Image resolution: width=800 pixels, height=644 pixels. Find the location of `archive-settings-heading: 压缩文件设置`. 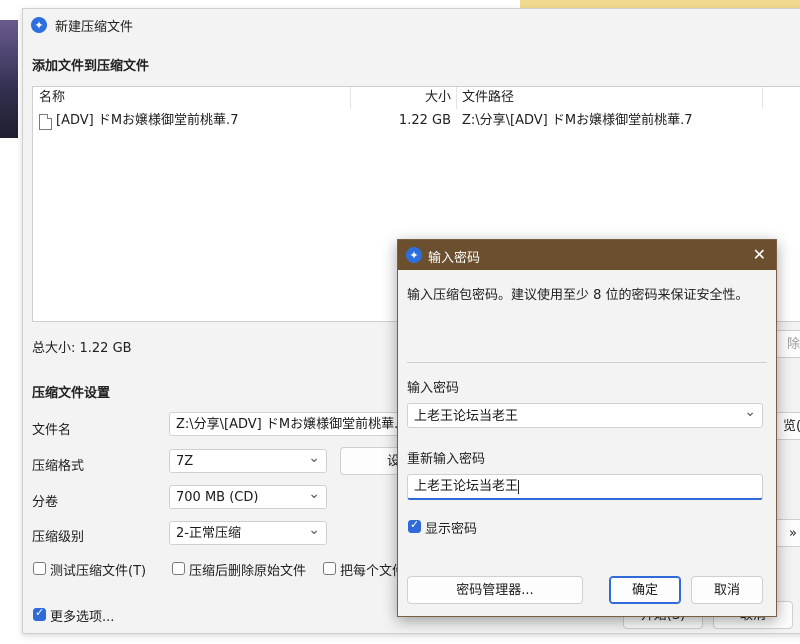

archive-settings-heading: 压缩文件设置 is located at coordinates (71, 393).